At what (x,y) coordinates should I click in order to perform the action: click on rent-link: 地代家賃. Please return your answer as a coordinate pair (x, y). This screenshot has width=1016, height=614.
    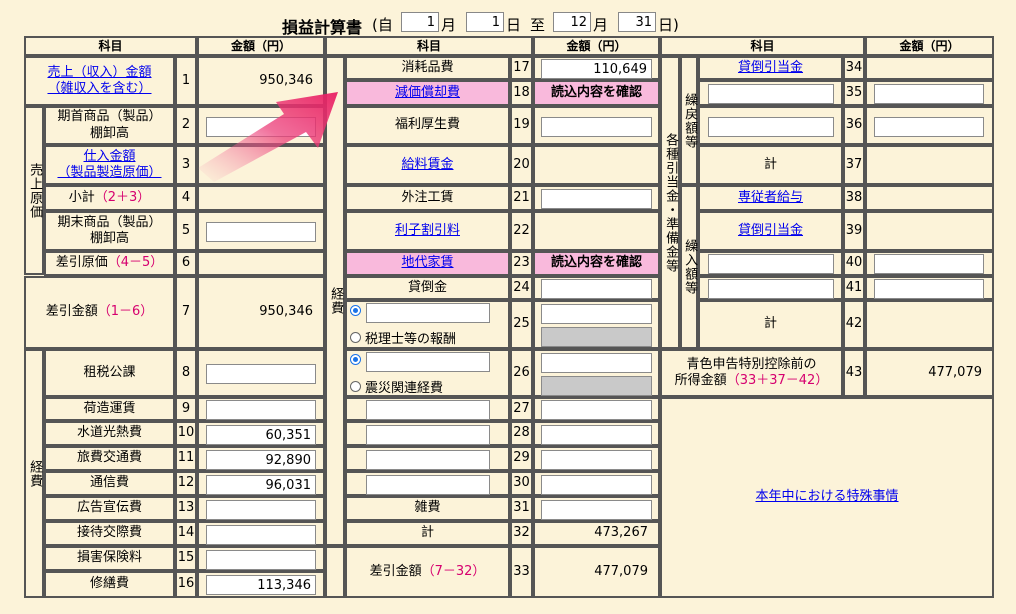
    Looking at the image, I should click on (427, 263).